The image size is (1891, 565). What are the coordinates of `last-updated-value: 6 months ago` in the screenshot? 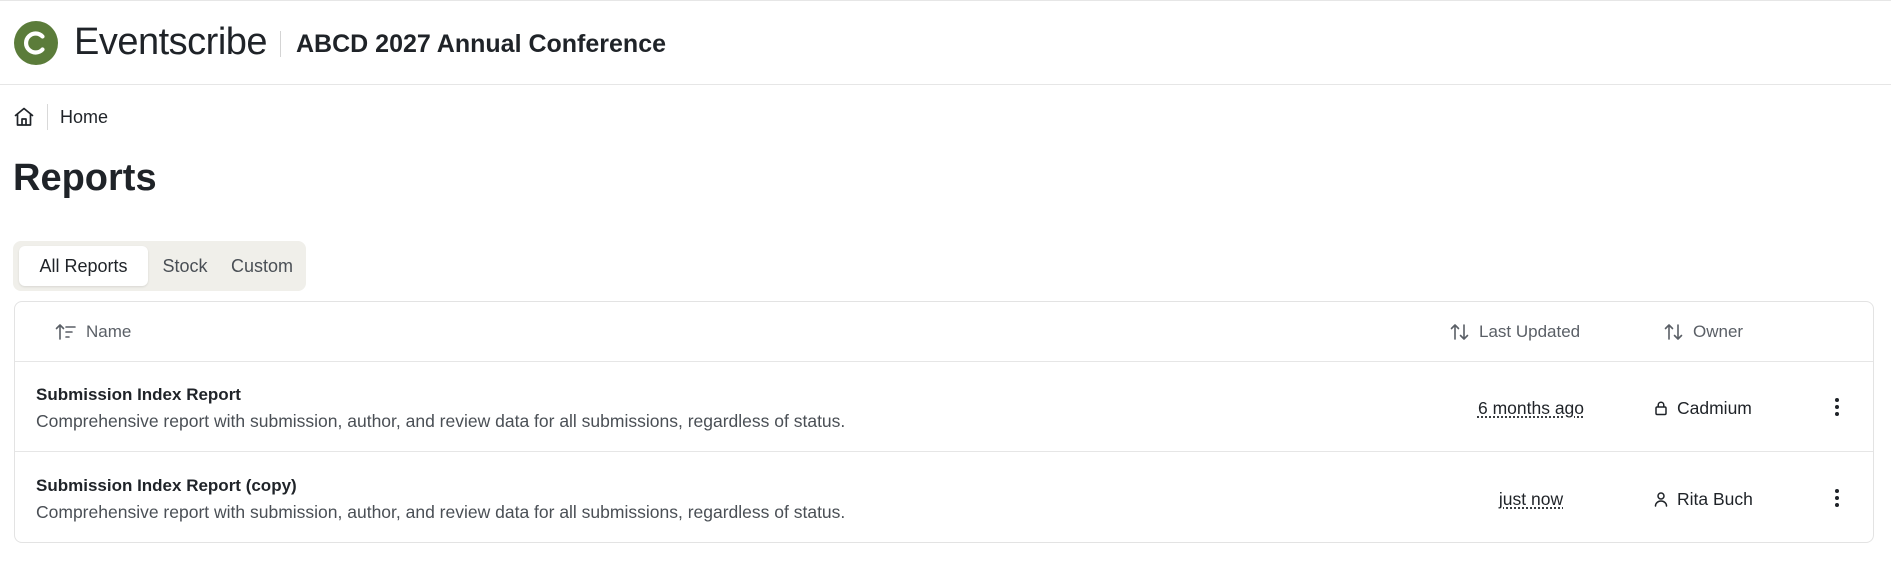 It's located at (1531, 408).